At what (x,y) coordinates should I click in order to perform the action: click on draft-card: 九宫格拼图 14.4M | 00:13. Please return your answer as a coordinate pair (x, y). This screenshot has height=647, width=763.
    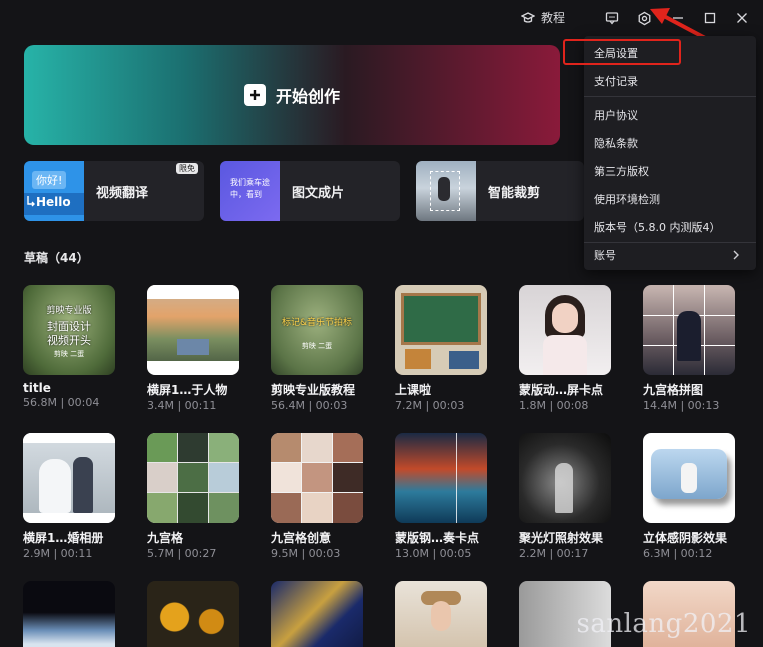
    Looking at the image, I should click on (689, 348).